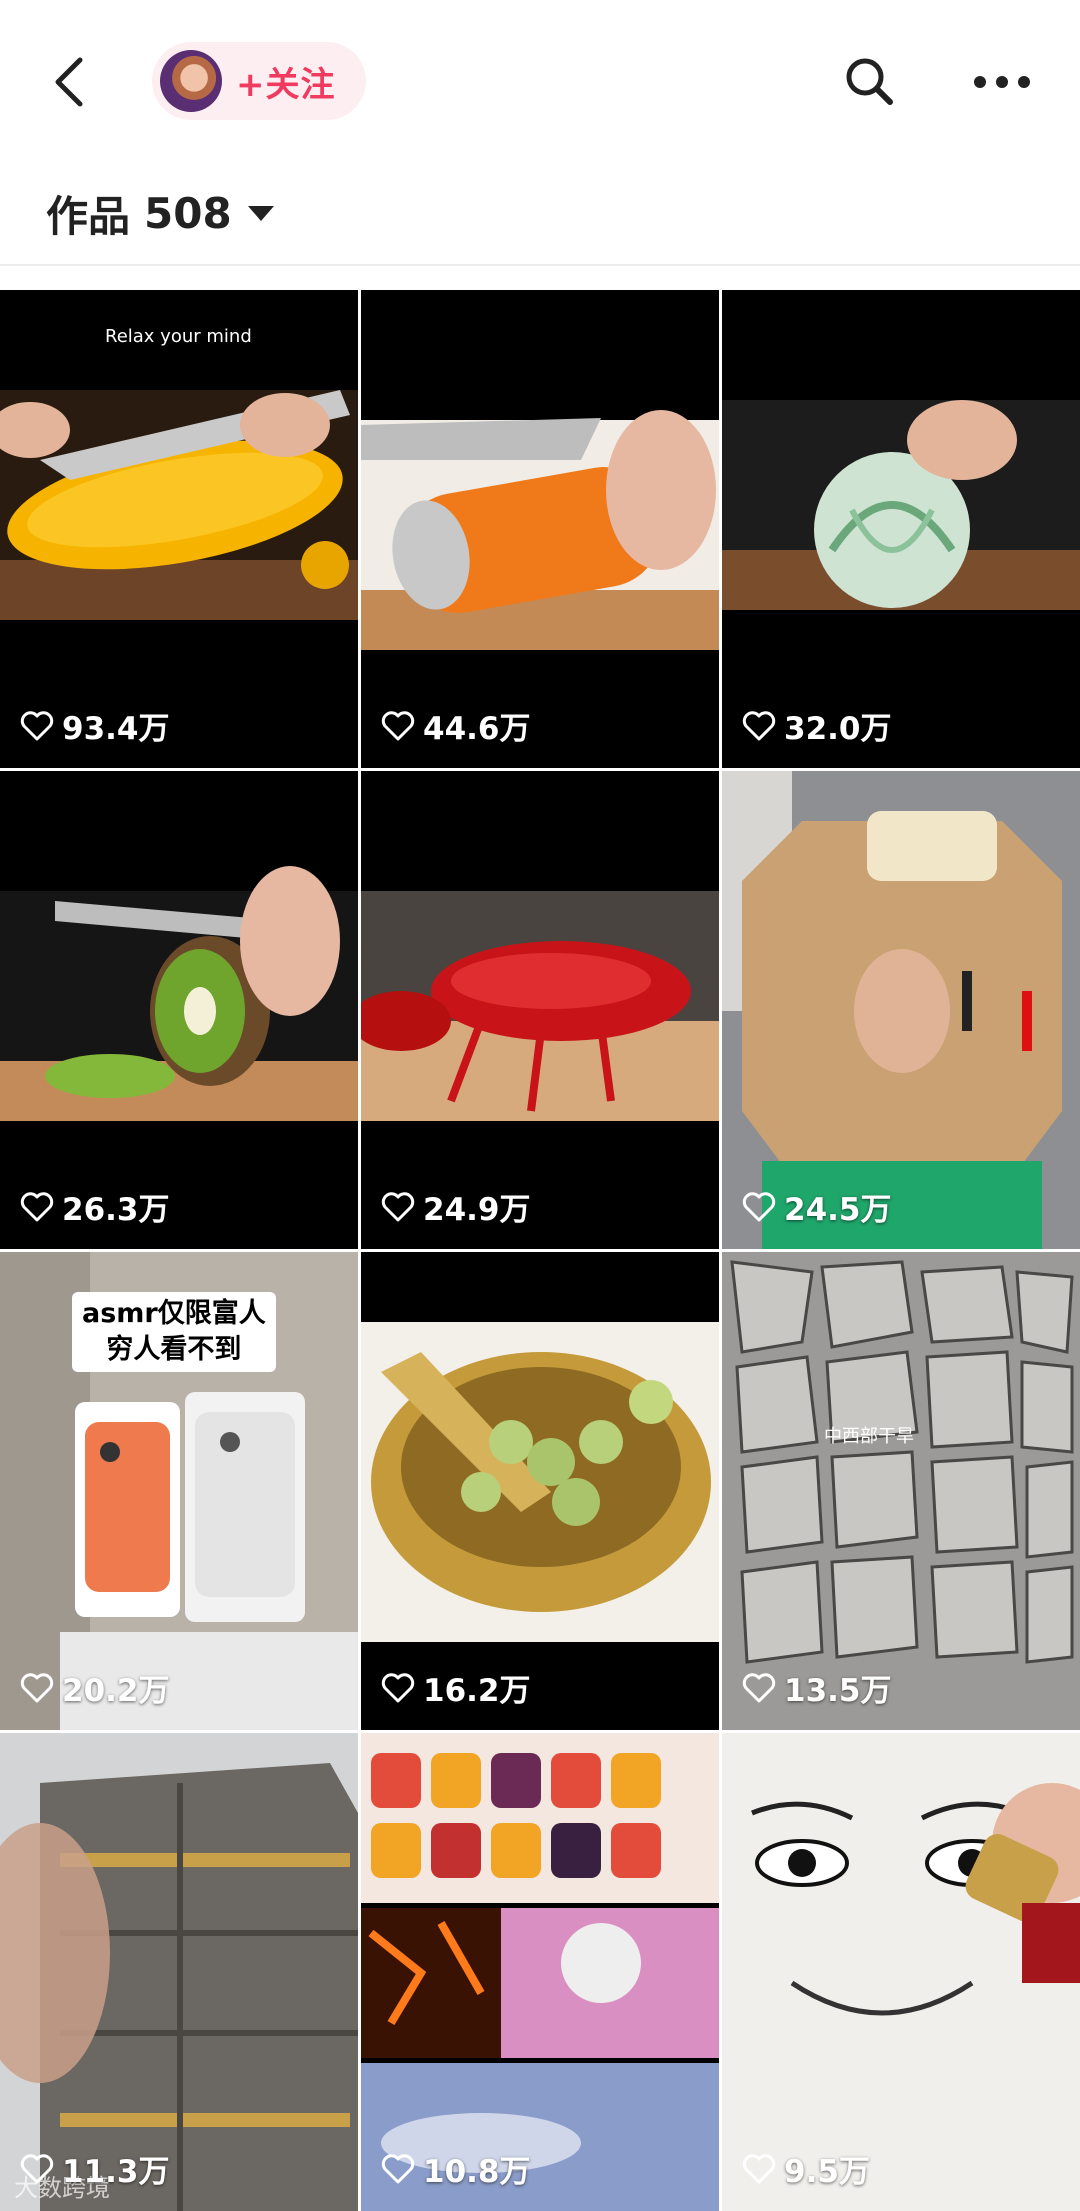  What do you see at coordinates (174, 1349) in the screenshot?
I see `sticker-line: 穷人看不到` at bounding box center [174, 1349].